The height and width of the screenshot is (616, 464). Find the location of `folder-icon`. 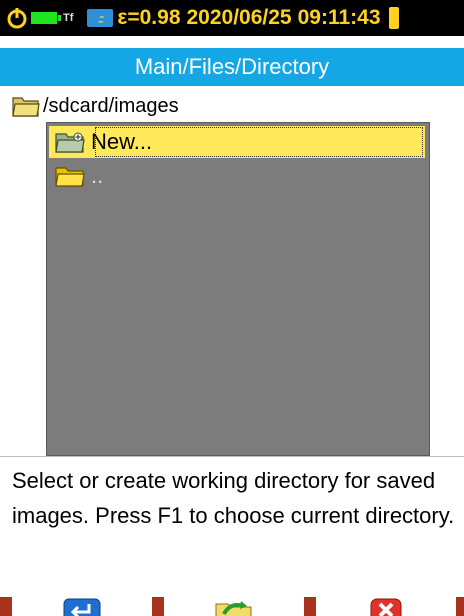

folder-icon is located at coordinates (26, 107).